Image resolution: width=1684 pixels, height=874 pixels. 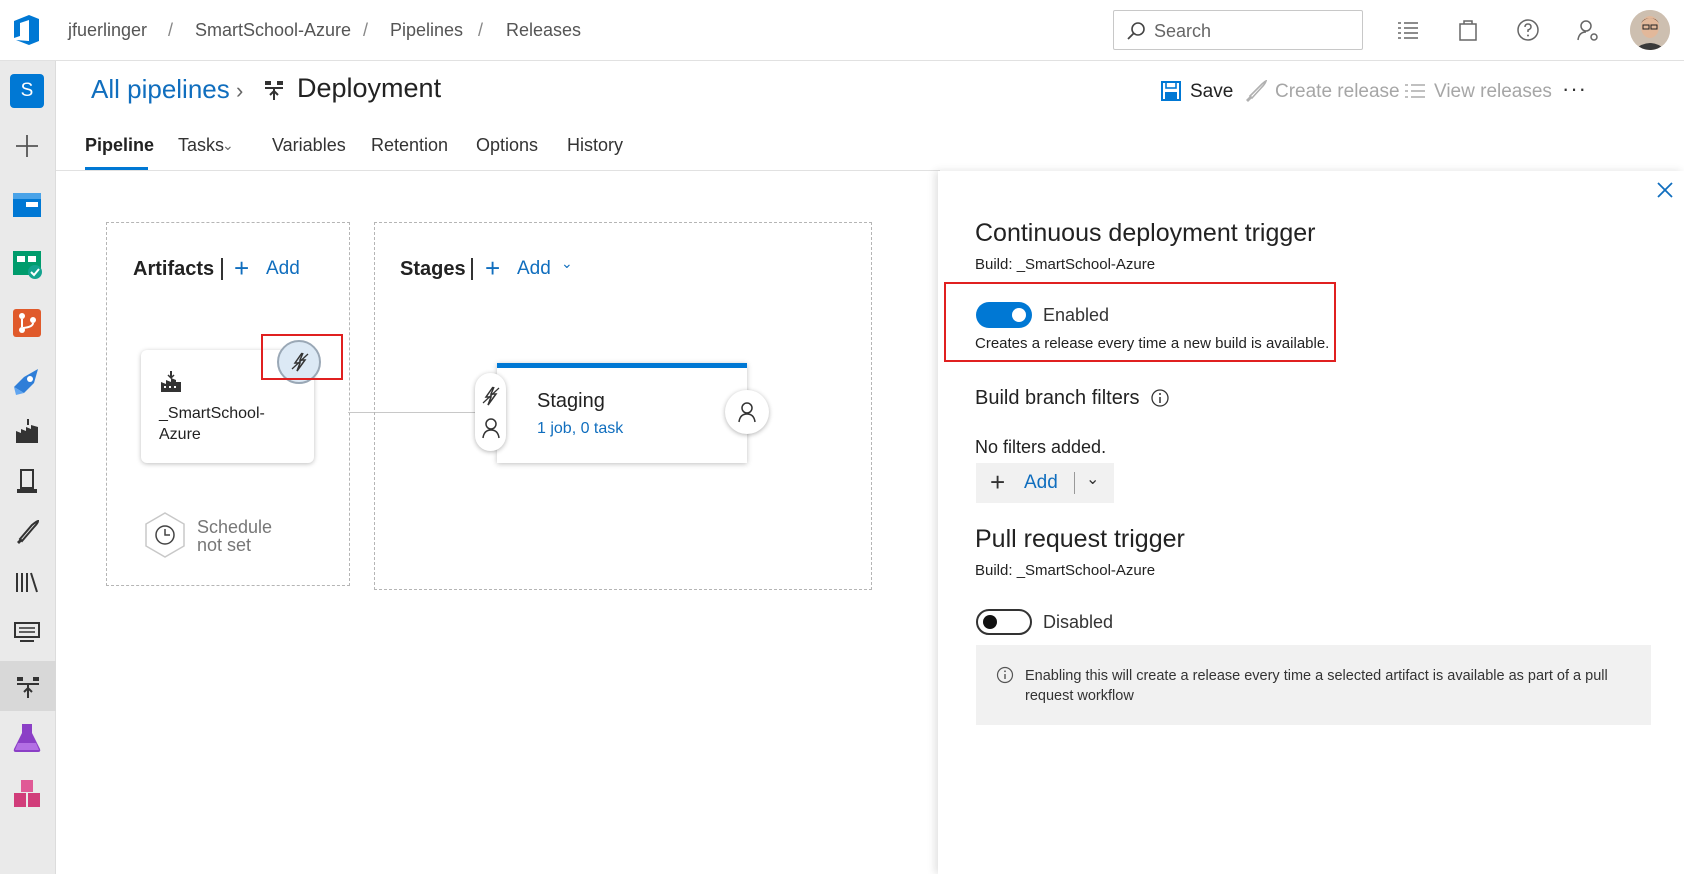 I want to click on azure-devops-logo-icon, so click(x=27, y=30).